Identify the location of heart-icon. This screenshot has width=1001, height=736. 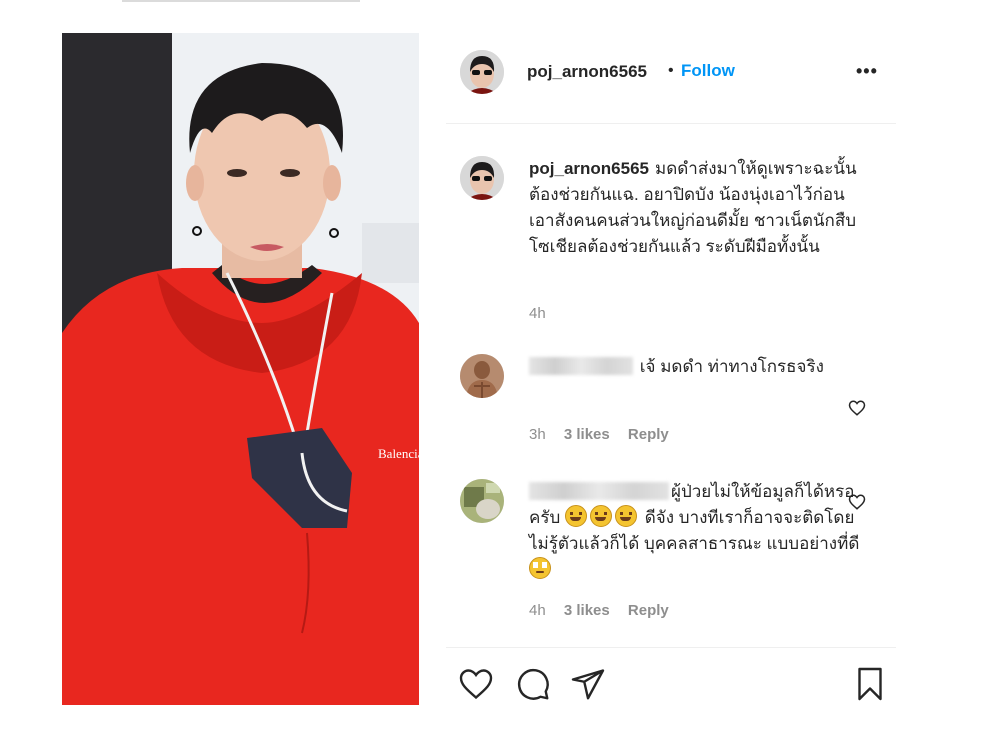
(476, 684).